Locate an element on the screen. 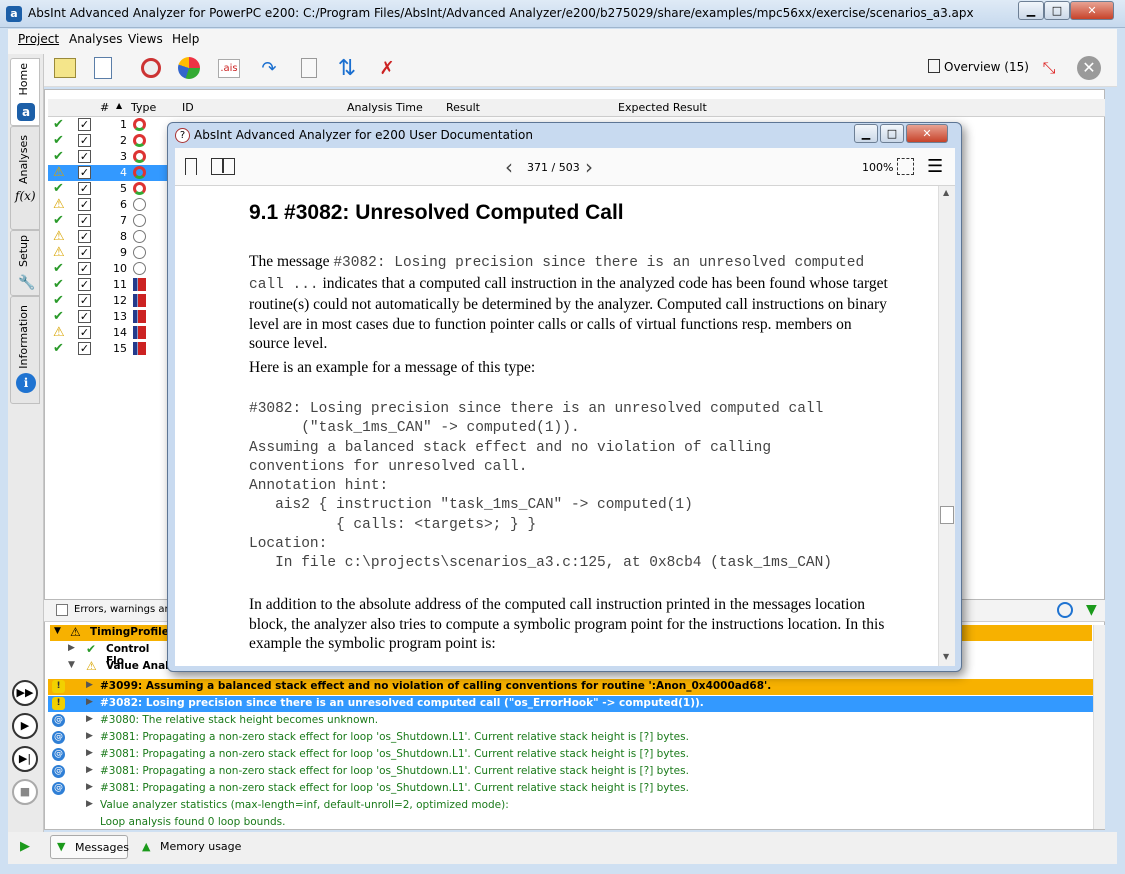 Image resolution: width=1125 pixels, height=874 pixels. gauge-icon is located at coordinates (151, 68).